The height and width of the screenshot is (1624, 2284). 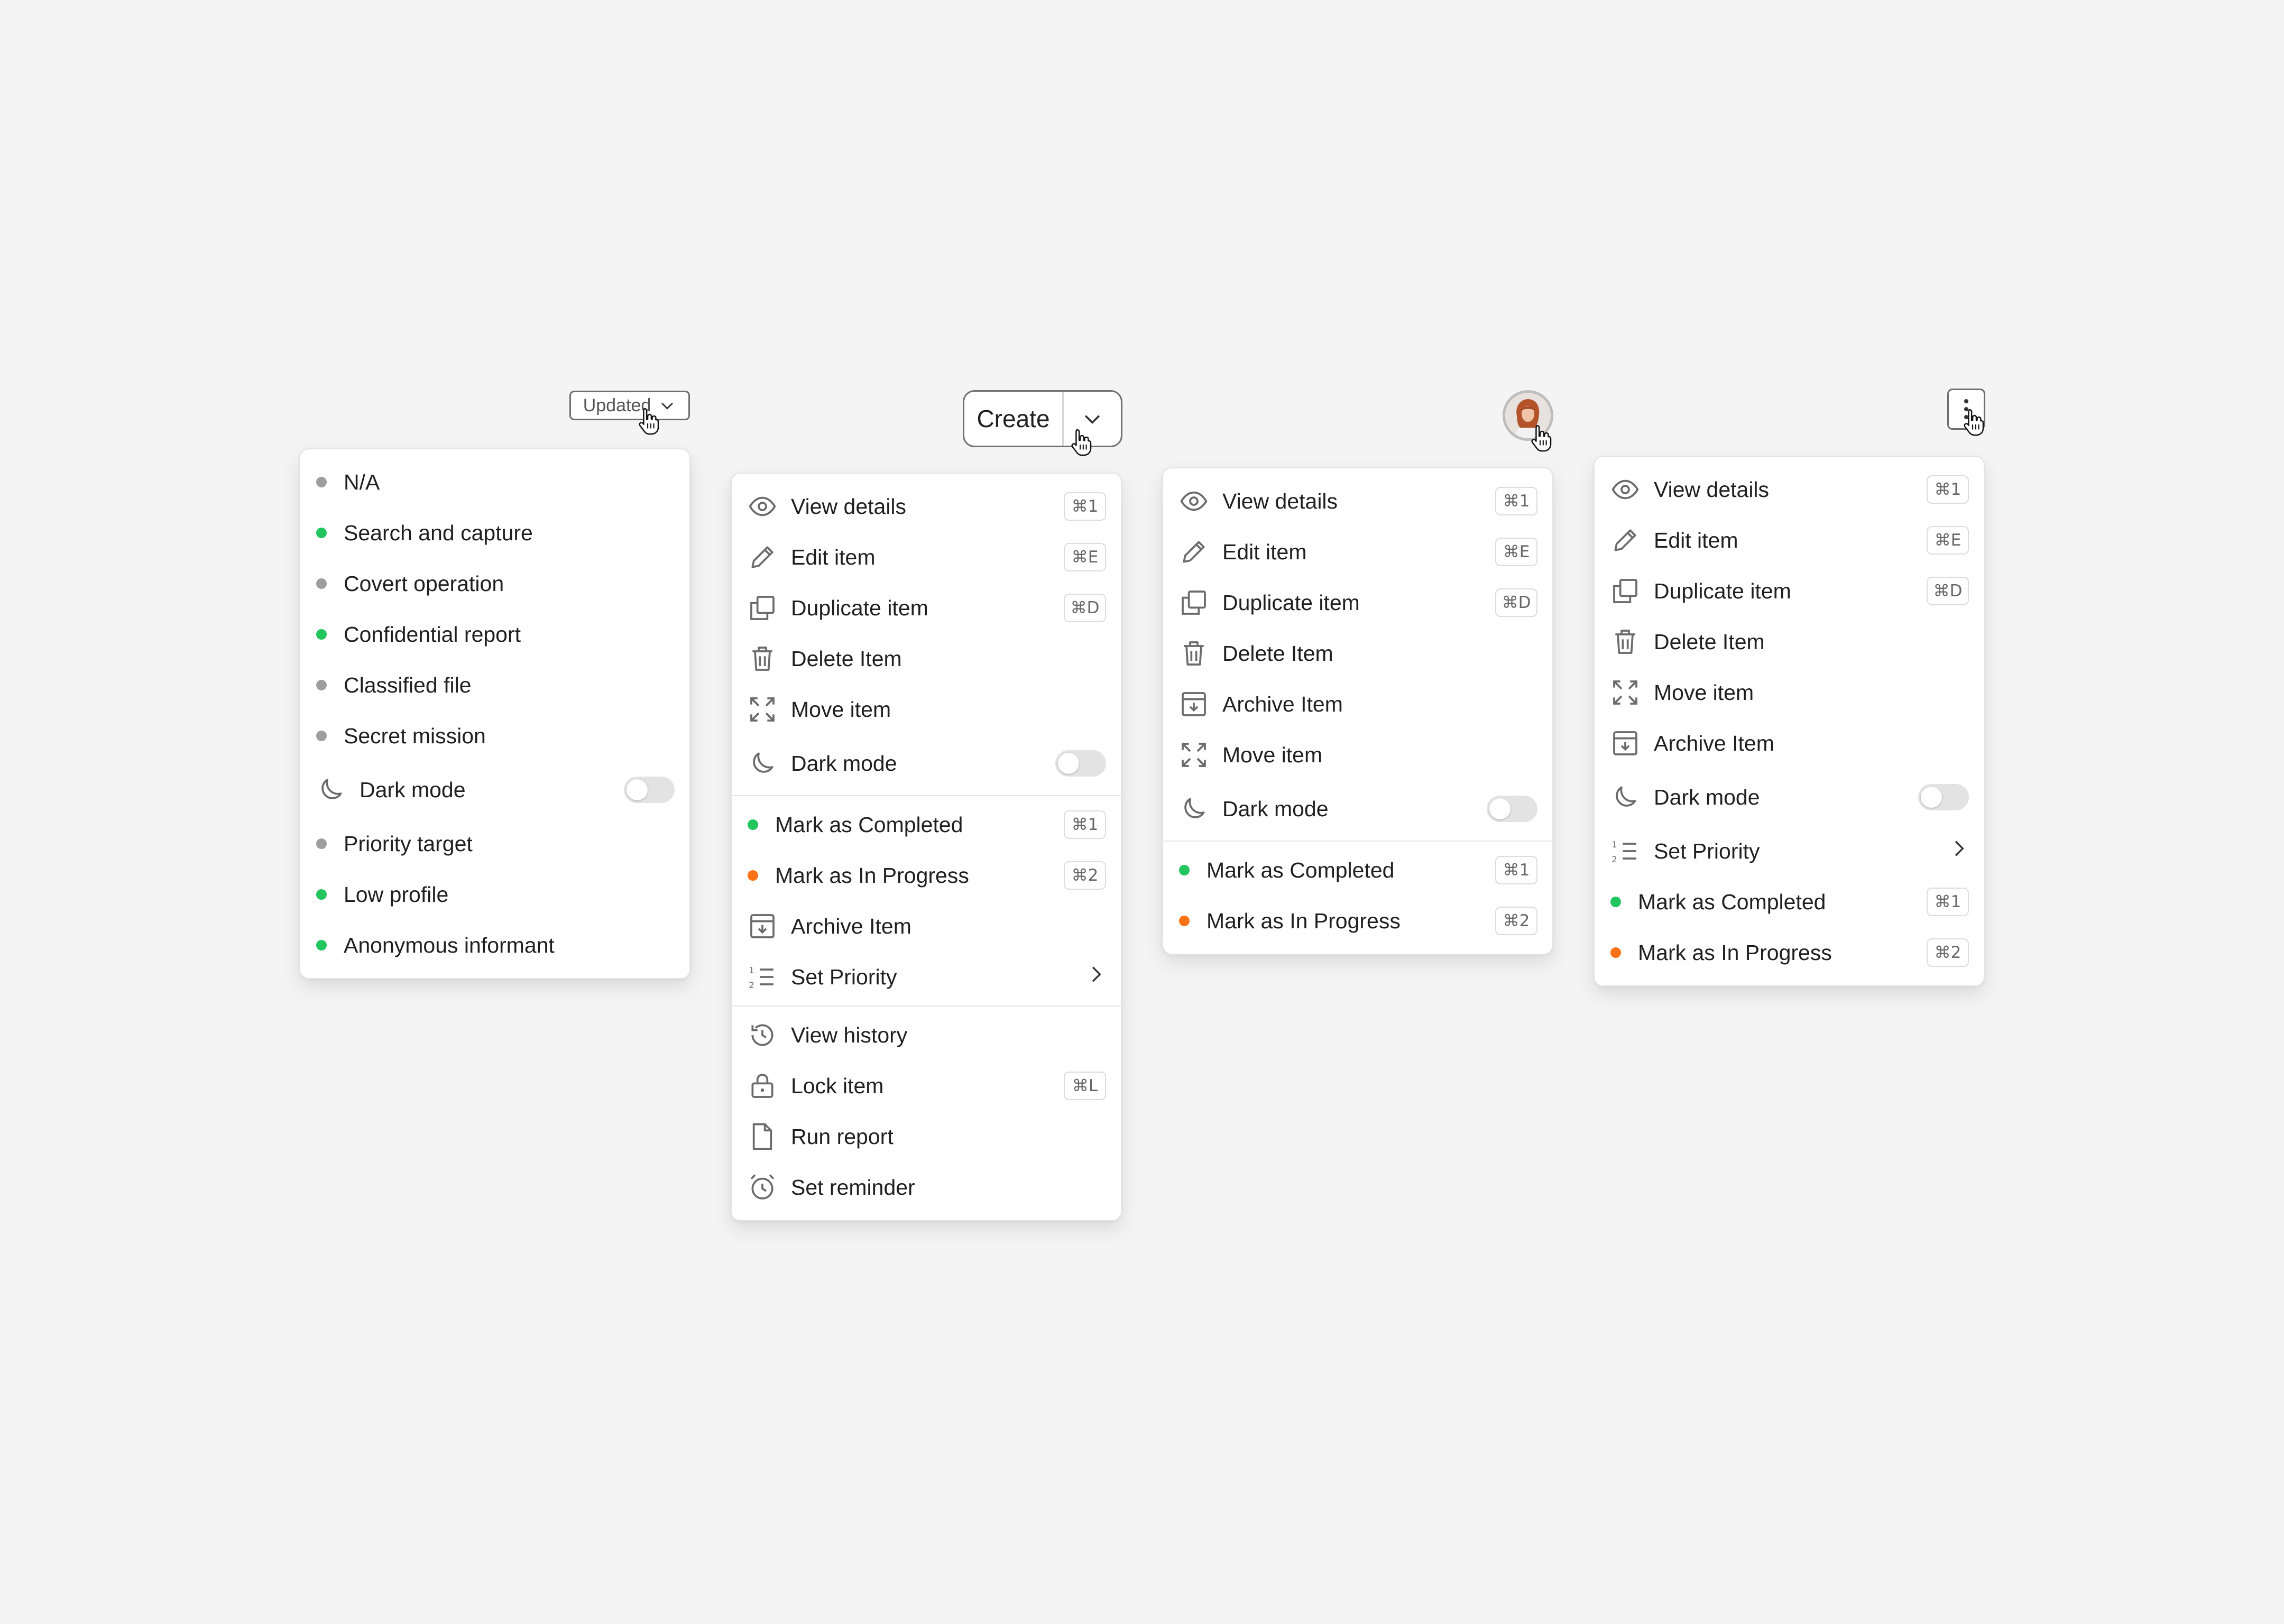 I want to click on menu-item-set-reminder: Set reminder, so click(x=926, y=1187).